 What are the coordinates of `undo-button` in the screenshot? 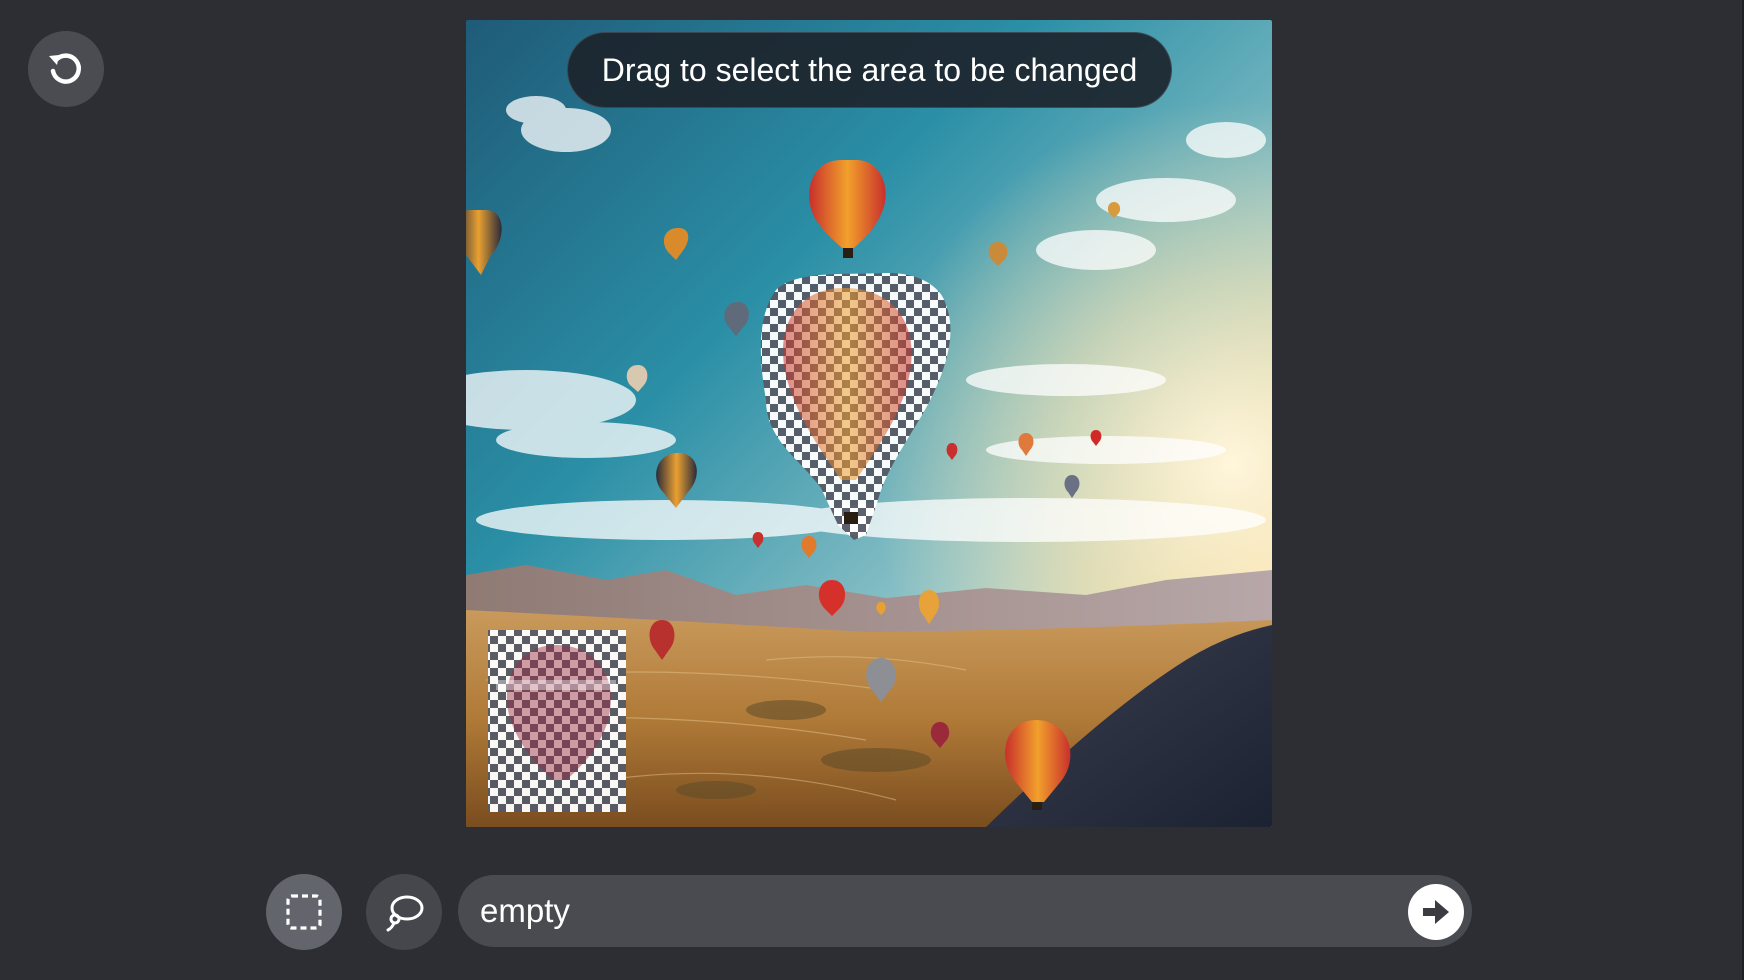 It's located at (66, 69).